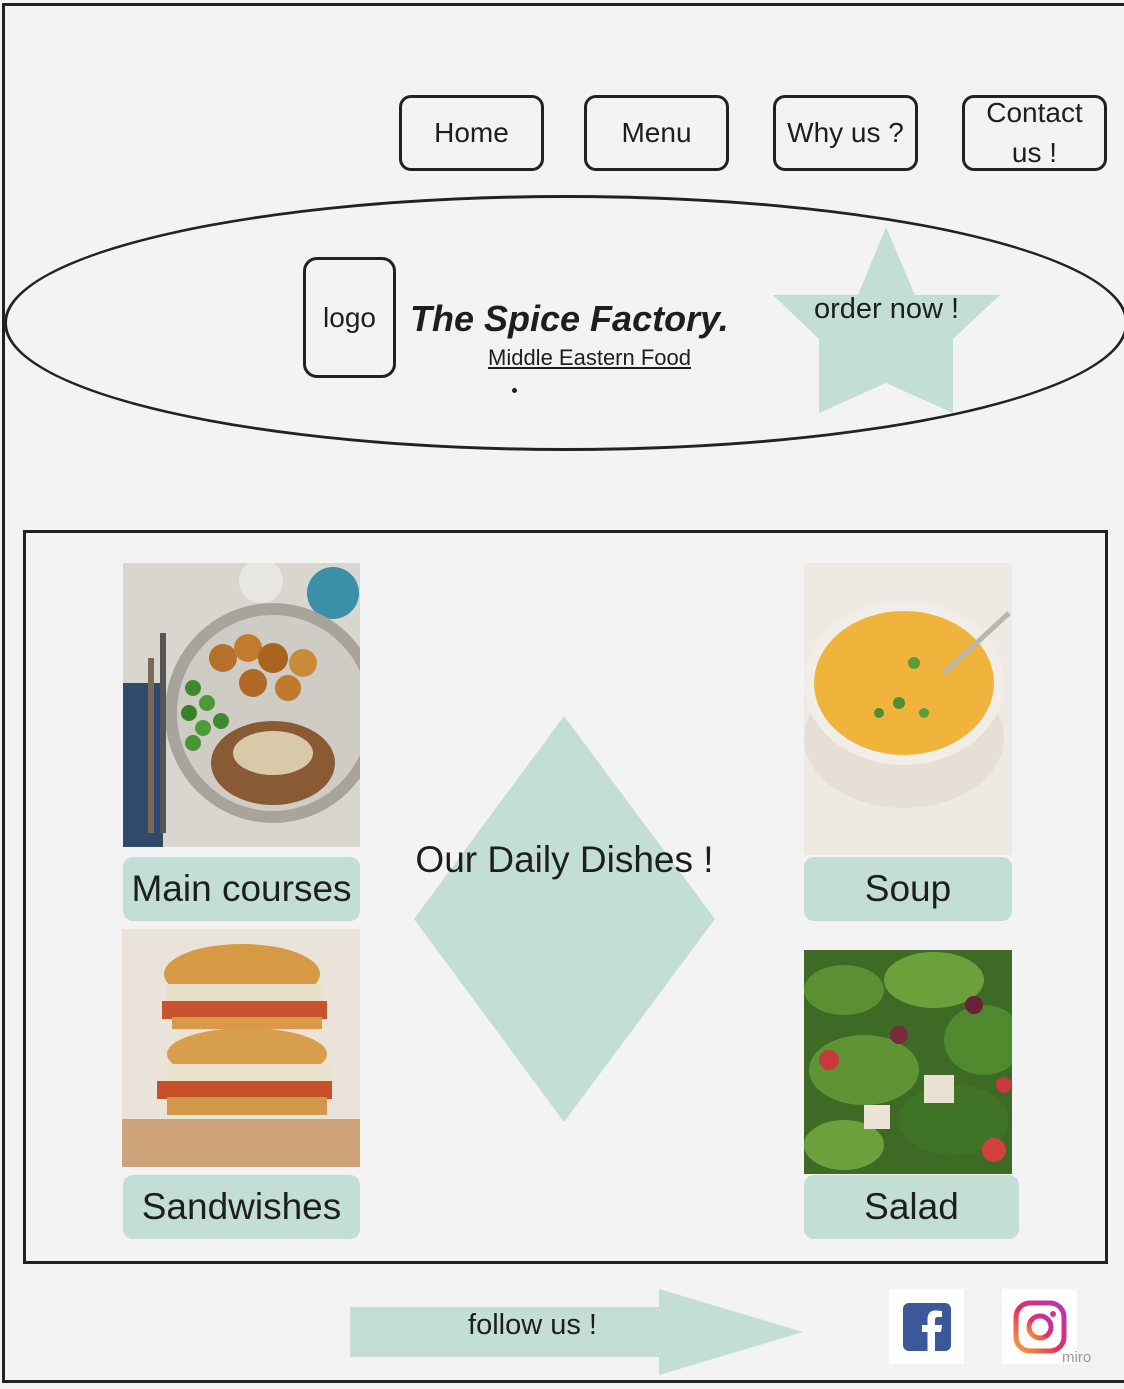 The width and height of the screenshot is (1124, 1389). What do you see at coordinates (564, 859) in the screenshot?
I see `daily-dishes-title: Our Daily Dishes !` at bounding box center [564, 859].